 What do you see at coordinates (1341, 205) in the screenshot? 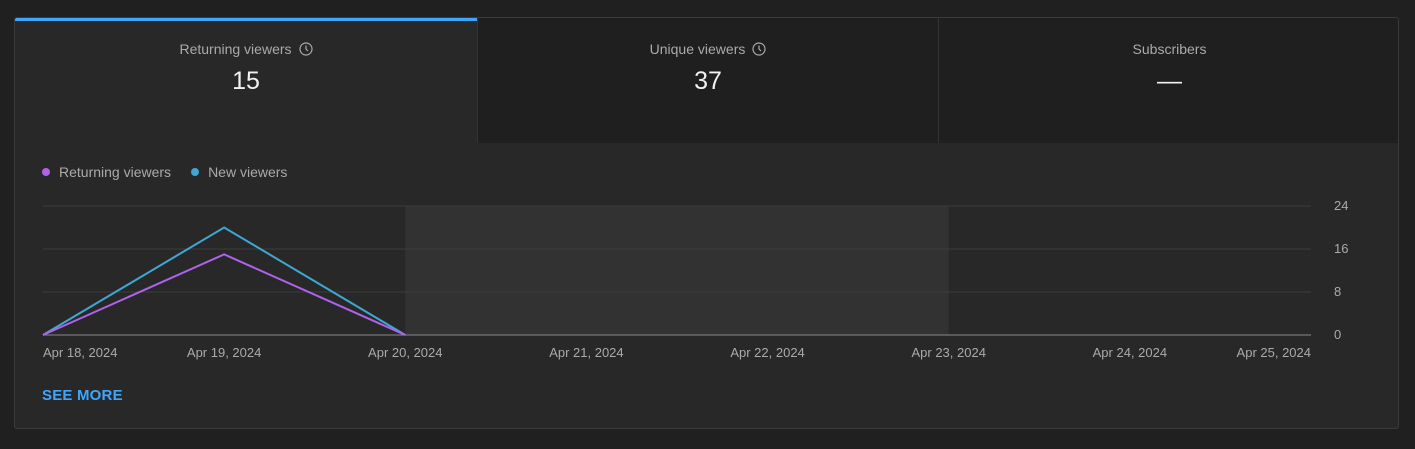
I see `y-tick-label: 24` at bounding box center [1341, 205].